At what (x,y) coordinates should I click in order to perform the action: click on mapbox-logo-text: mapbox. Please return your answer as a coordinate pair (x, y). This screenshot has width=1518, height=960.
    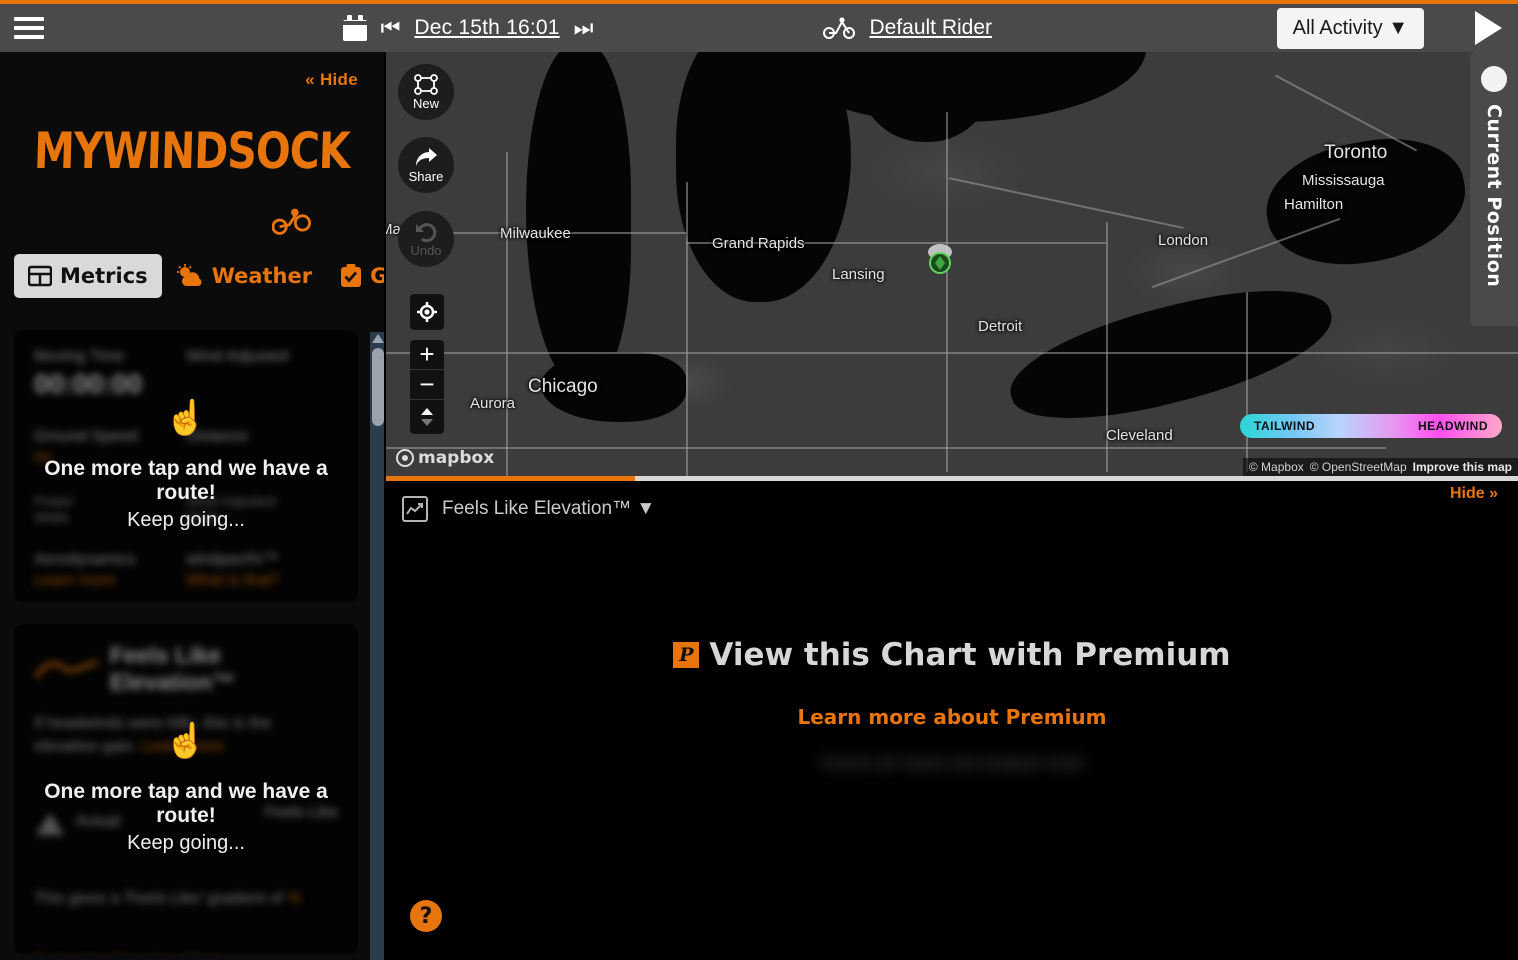
    Looking at the image, I should click on (456, 458).